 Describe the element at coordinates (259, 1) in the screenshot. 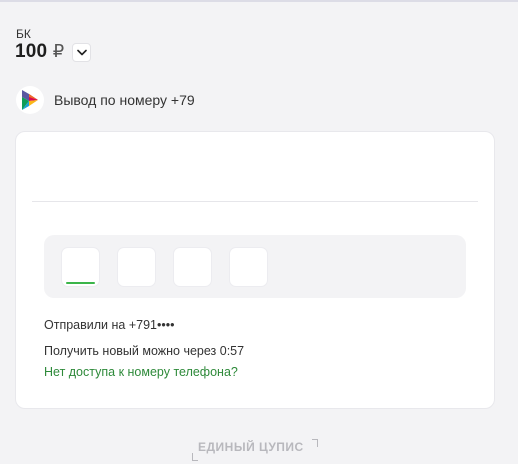

I see `top-border` at that location.